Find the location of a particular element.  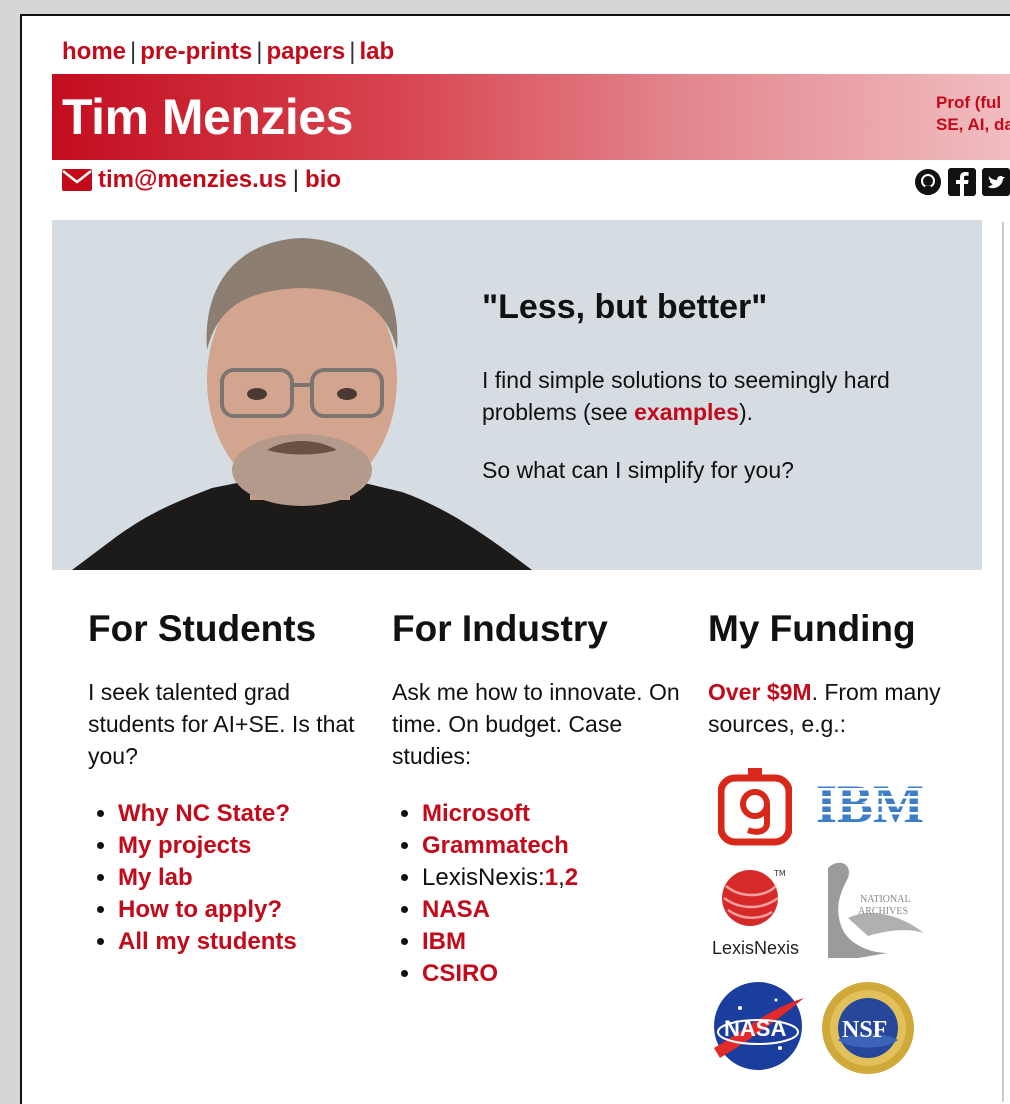

csiro-link: CSIRO is located at coordinates (460, 973).